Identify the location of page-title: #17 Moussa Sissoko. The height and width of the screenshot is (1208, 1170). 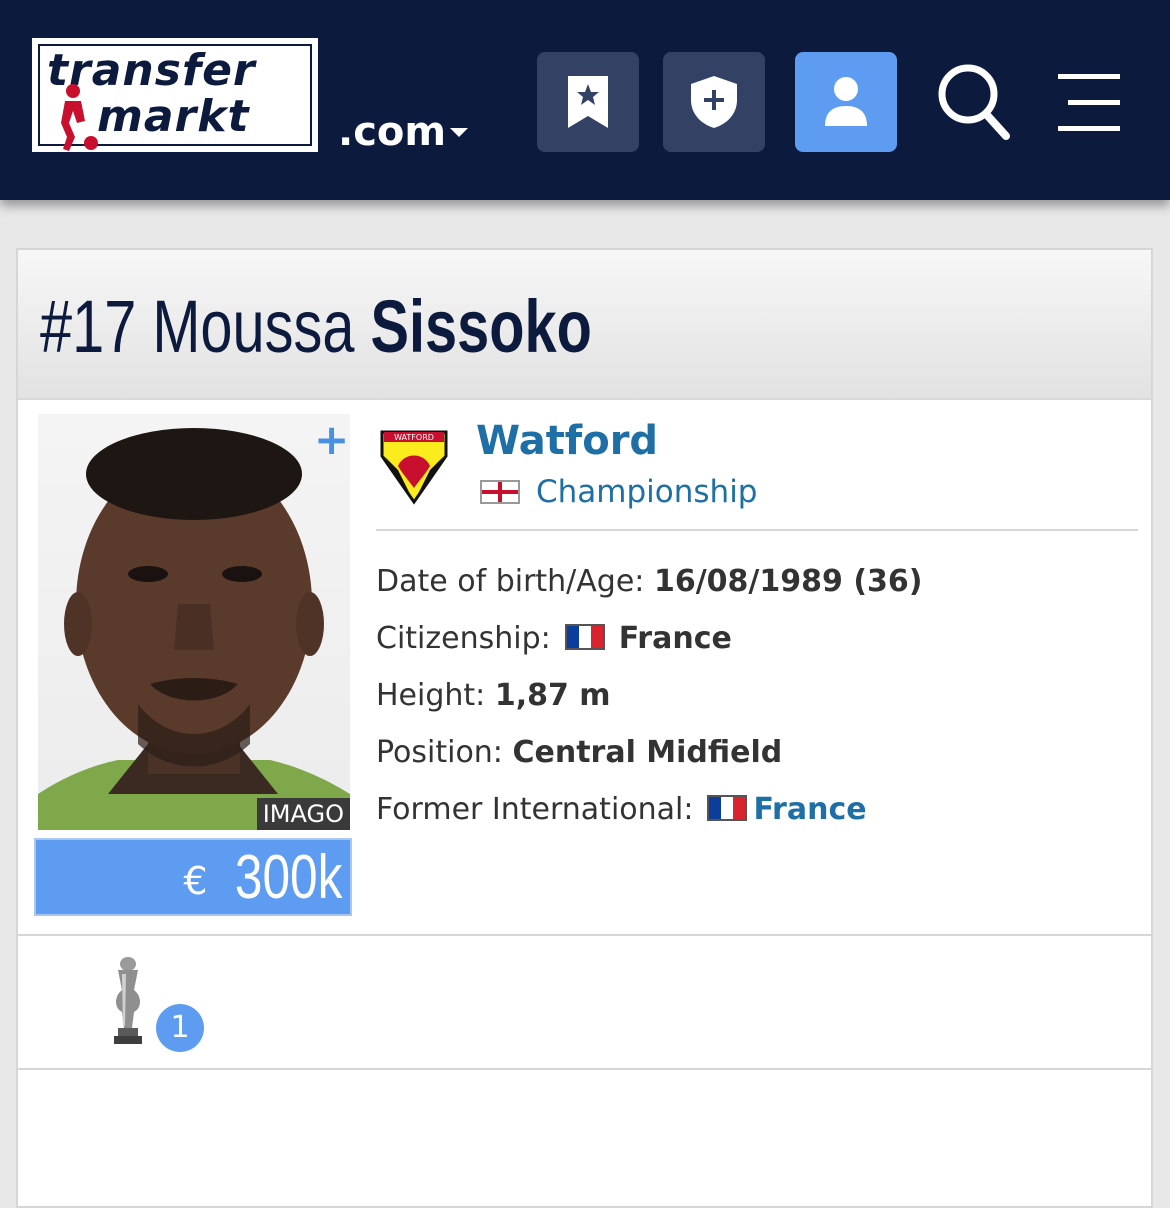
(316, 327).